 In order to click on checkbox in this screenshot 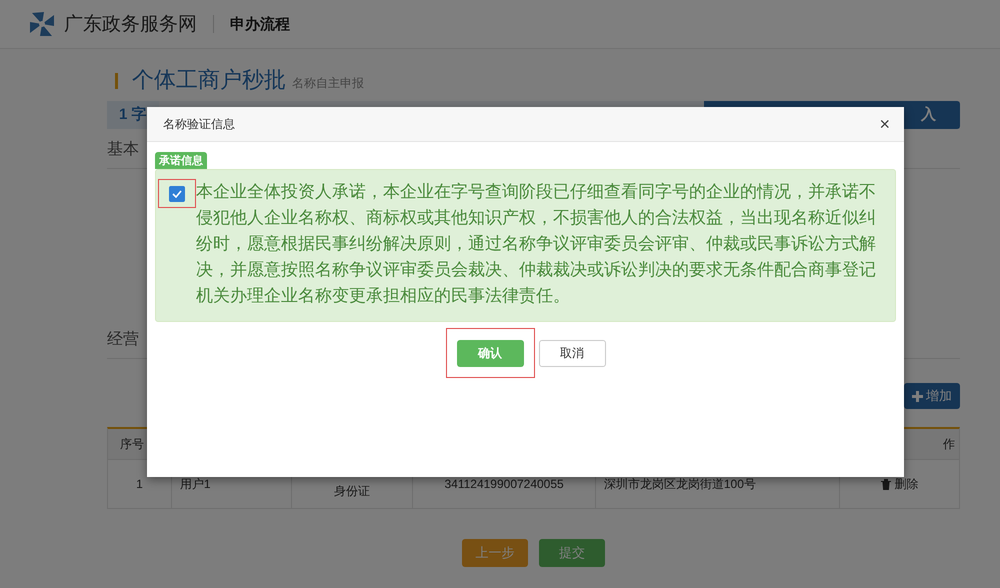, I will do `click(177, 194)`.